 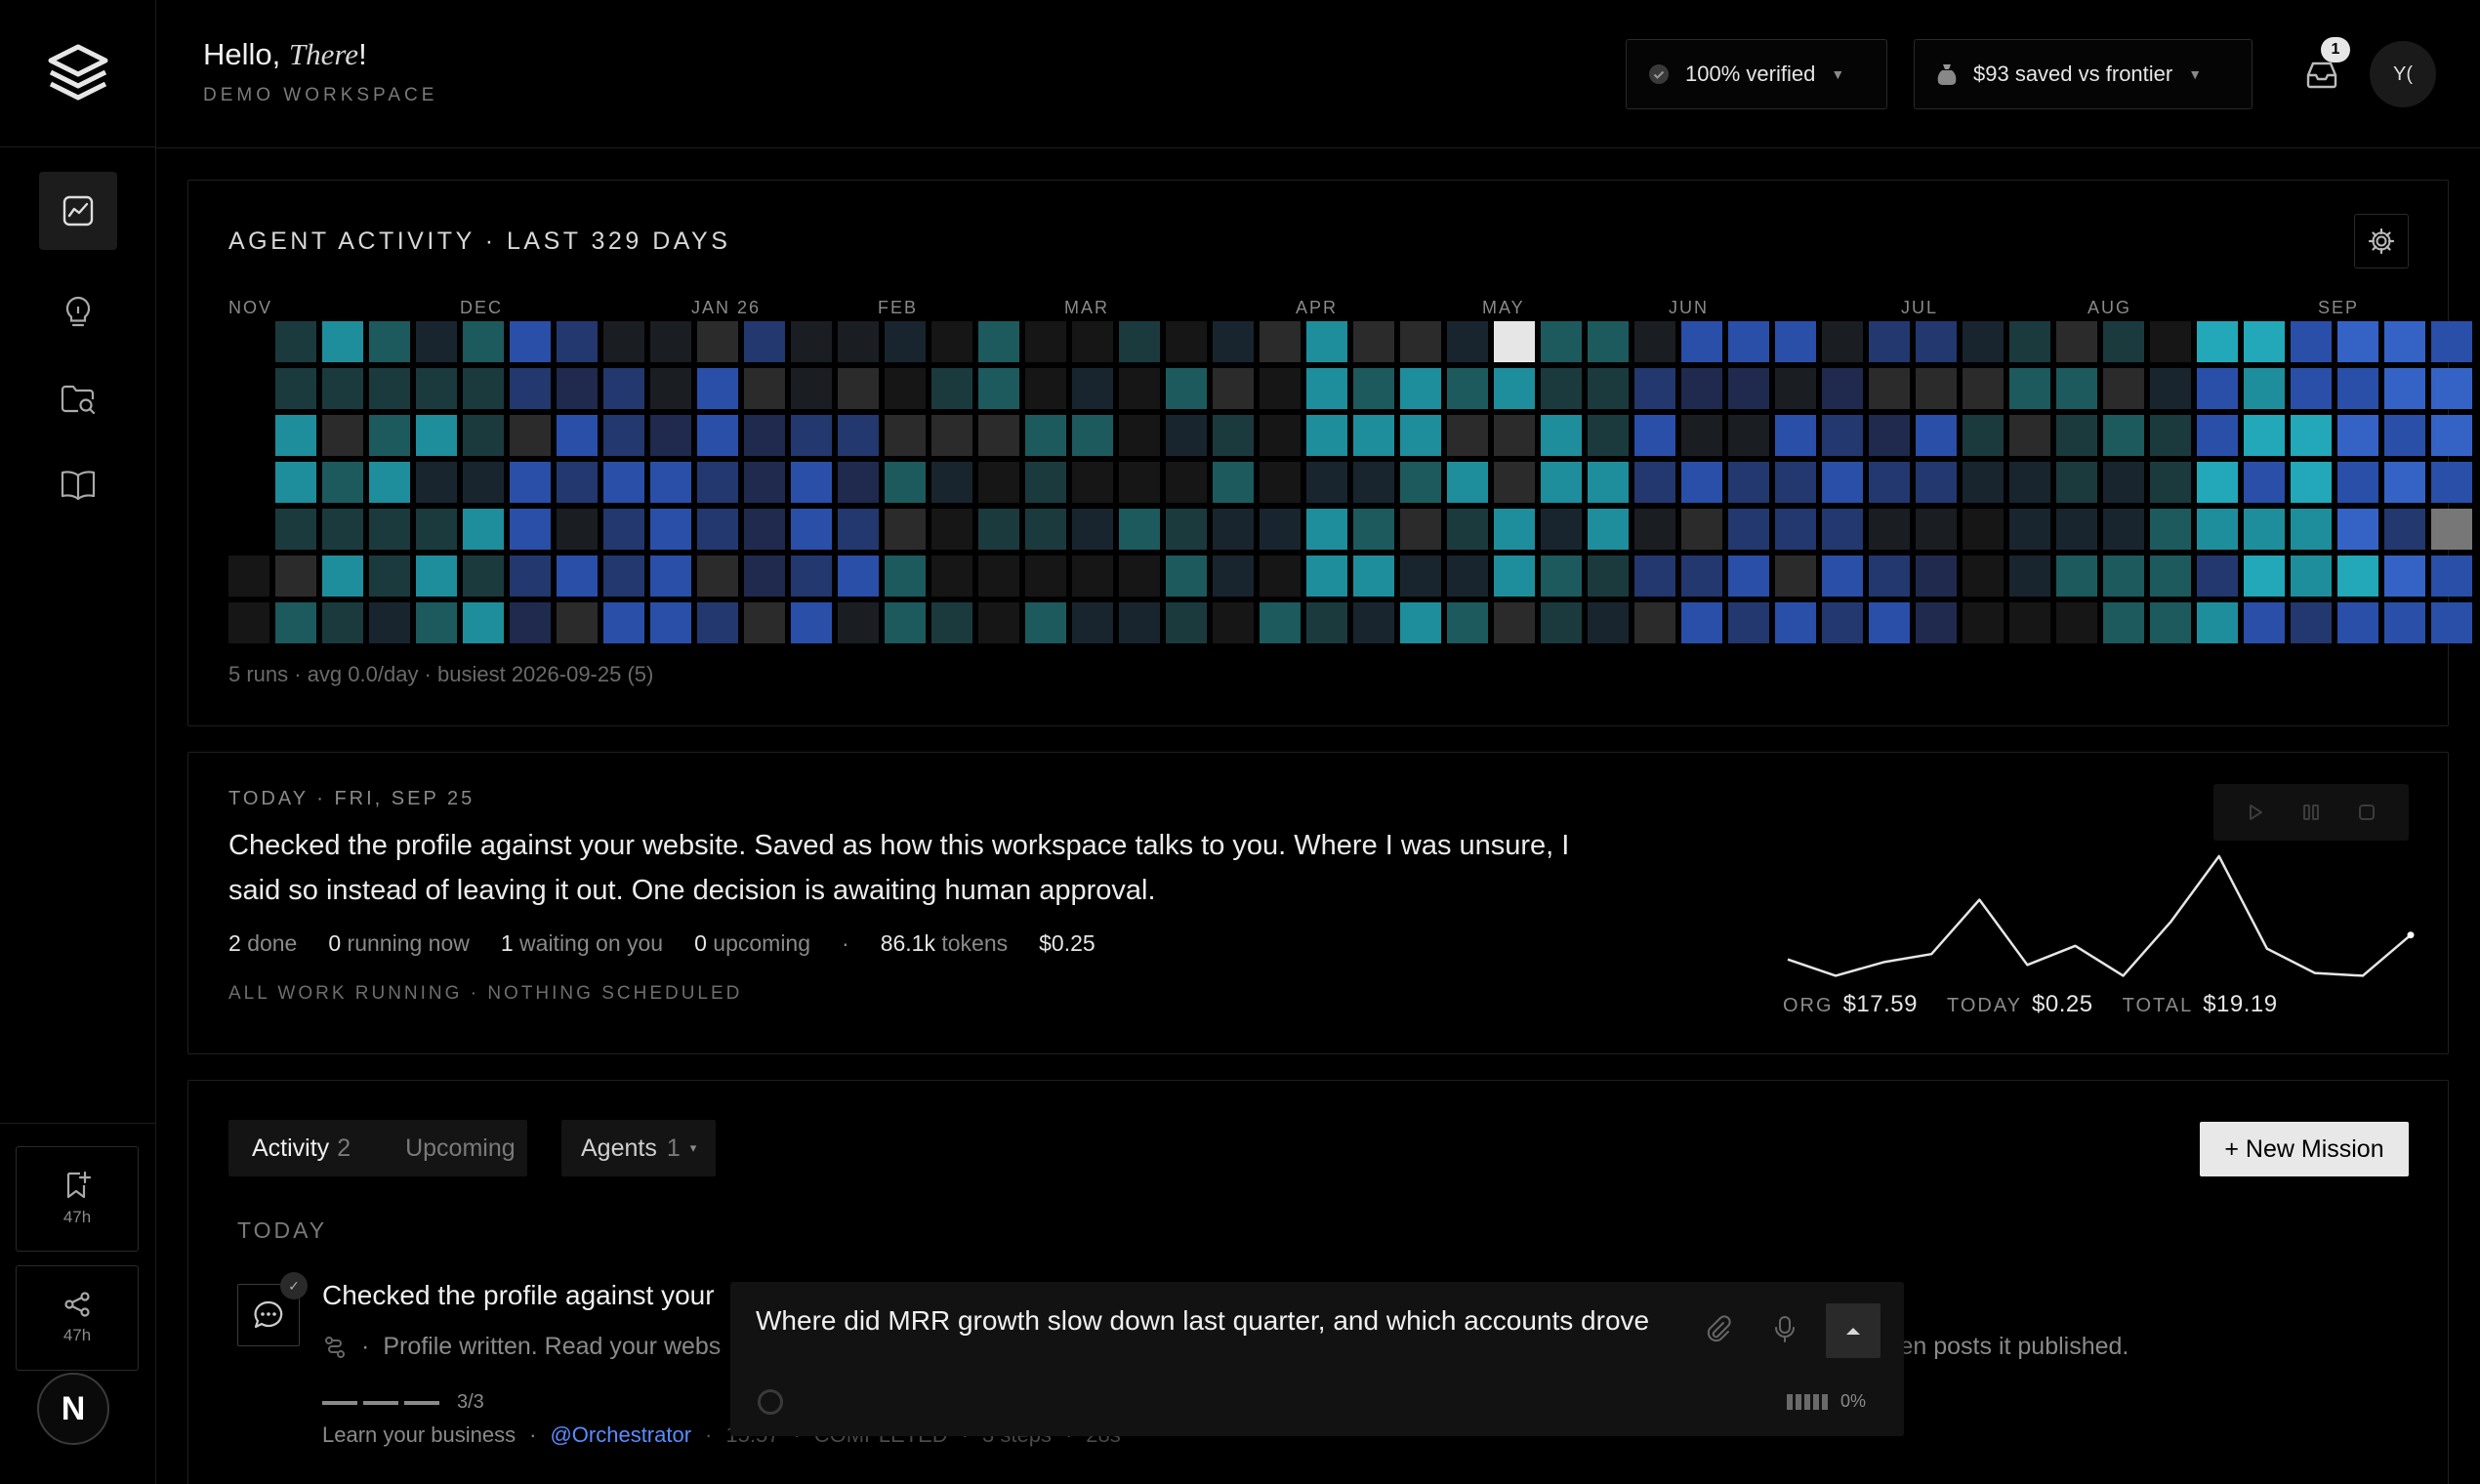 What do you see at coordinates (78, 211) in the screenshot?
I see `nav-activity` at bounding box center [78, 211].